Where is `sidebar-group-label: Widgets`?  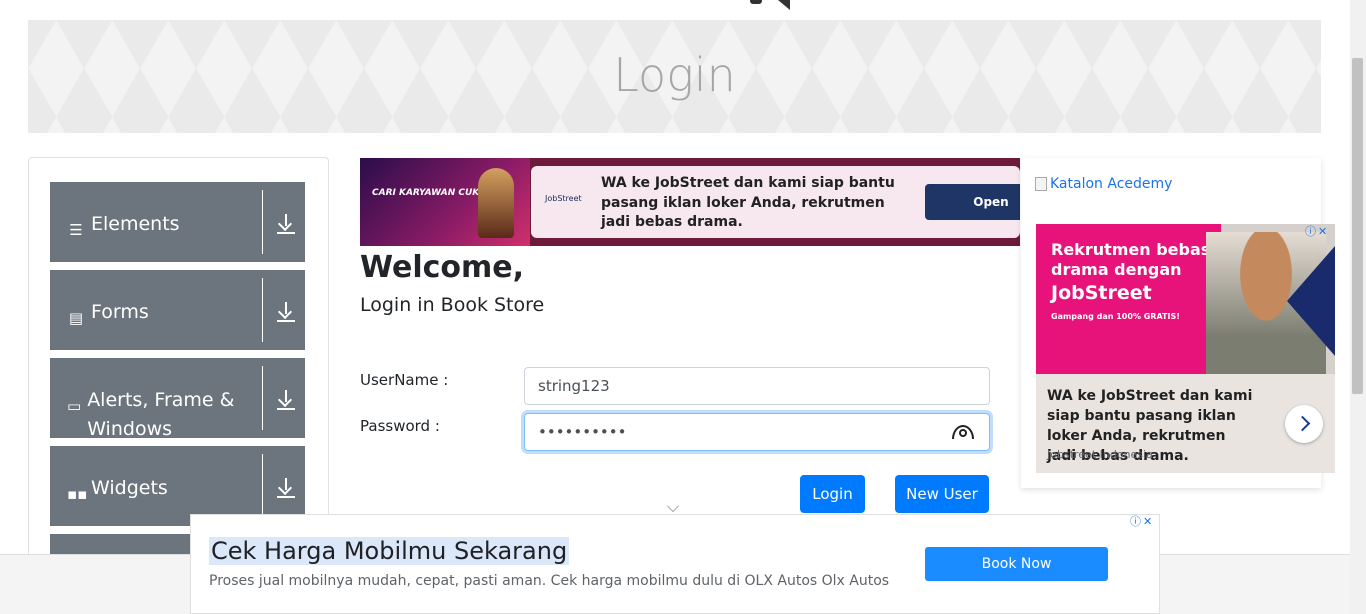 sidebar-group-label: Widgets is located at coordinates (129, 488).